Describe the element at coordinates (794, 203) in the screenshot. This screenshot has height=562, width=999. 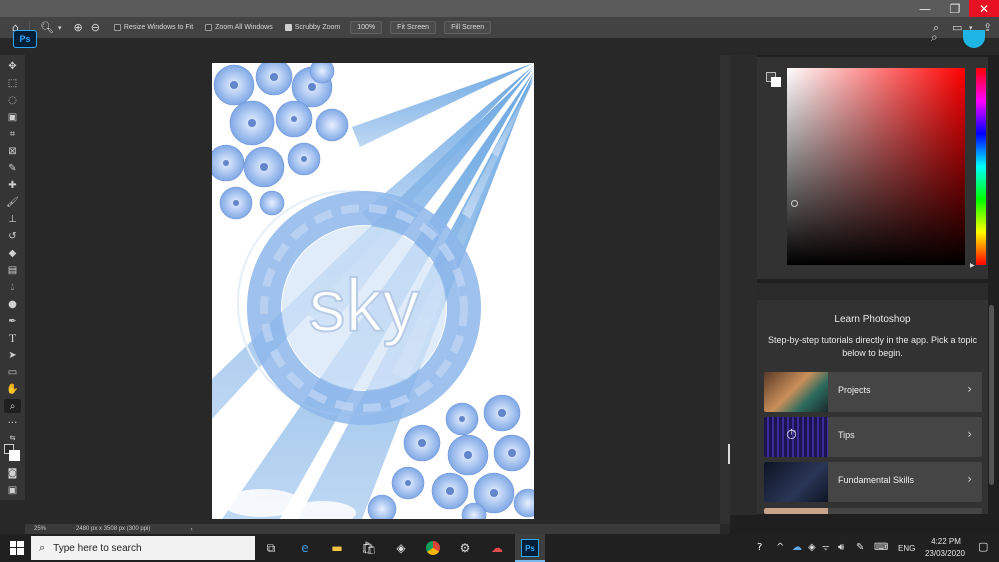
I see `color-picker-marker` at that location.